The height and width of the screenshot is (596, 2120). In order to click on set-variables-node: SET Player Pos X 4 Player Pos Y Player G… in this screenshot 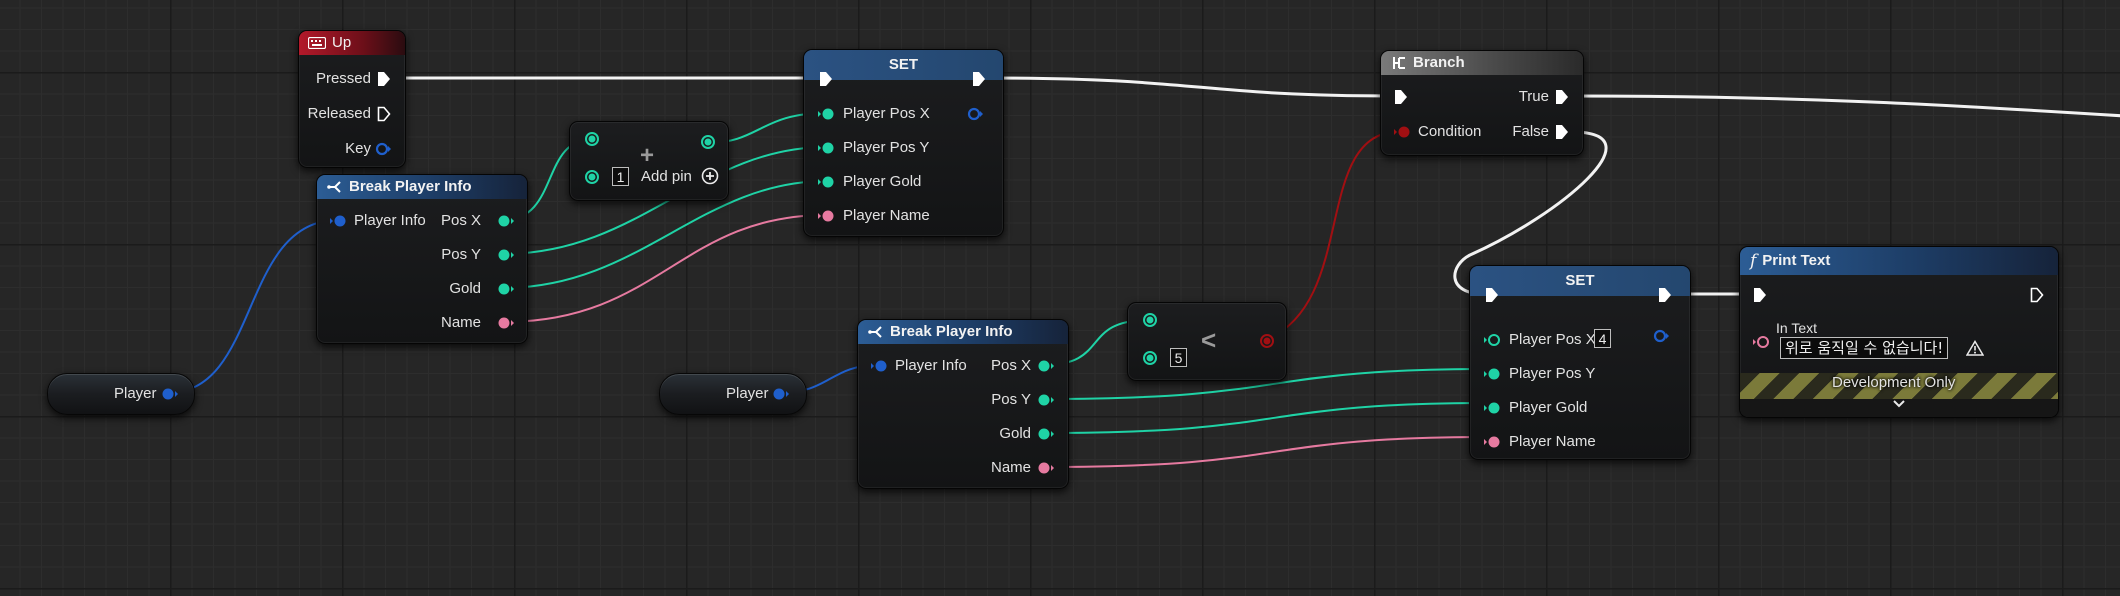, I will do `click(1580, 362)`.